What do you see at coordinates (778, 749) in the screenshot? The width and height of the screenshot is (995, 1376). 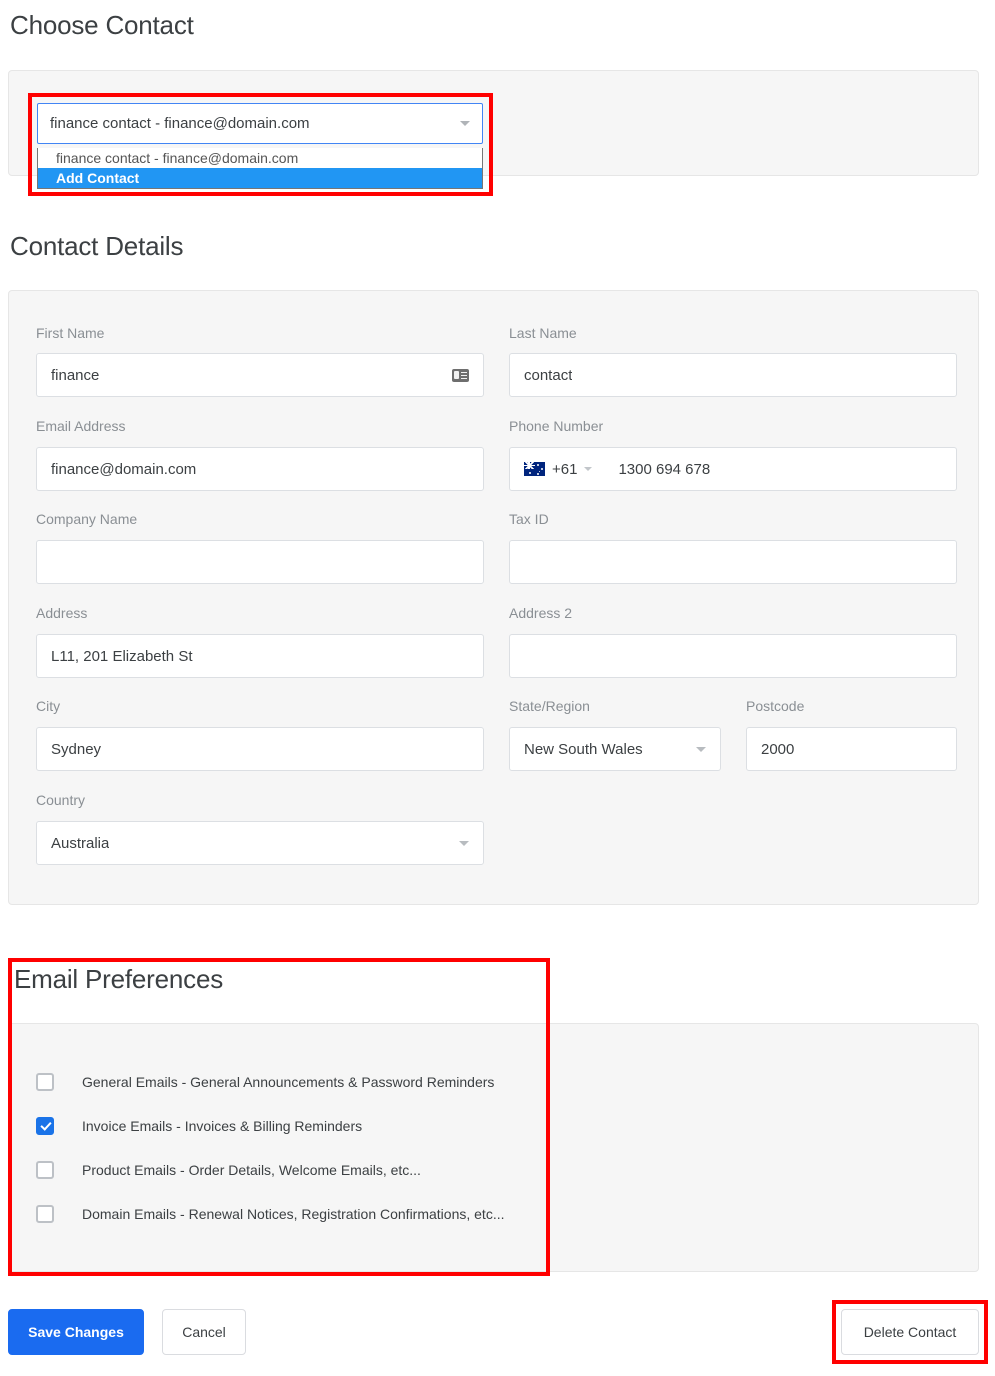 I see `postcode-value: 2000` at bounding box center [778, 749].